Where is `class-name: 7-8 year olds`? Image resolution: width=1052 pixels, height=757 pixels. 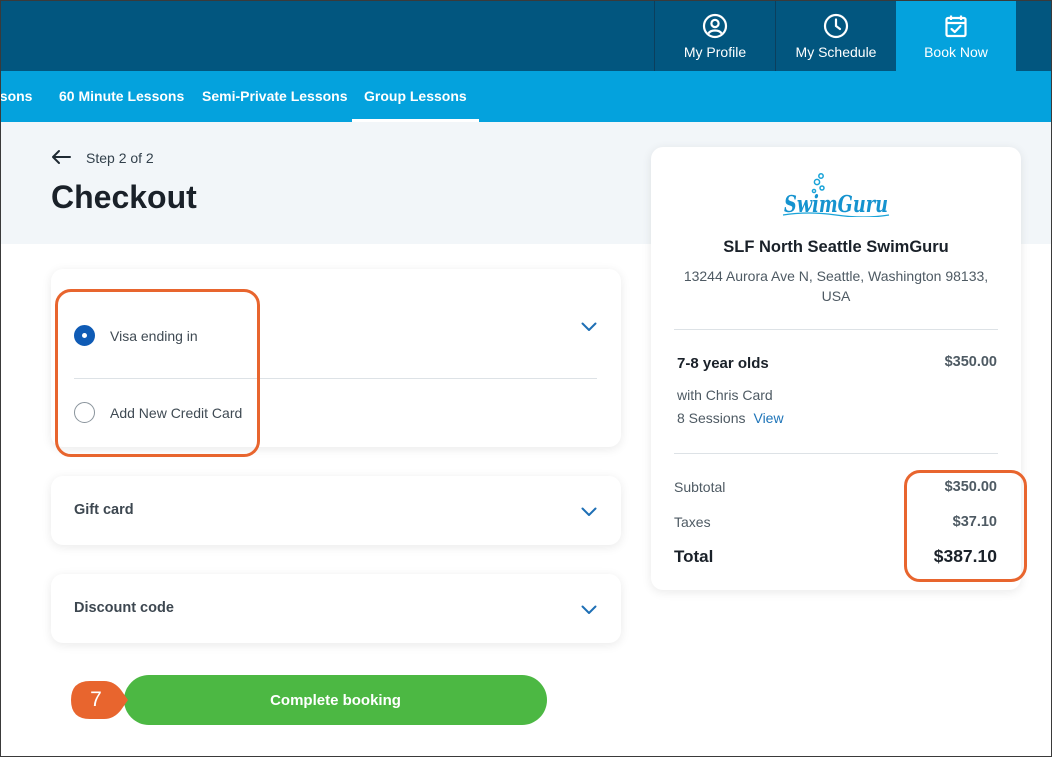
class-name: 7-8 year olds is located at coordinates (723, 363).